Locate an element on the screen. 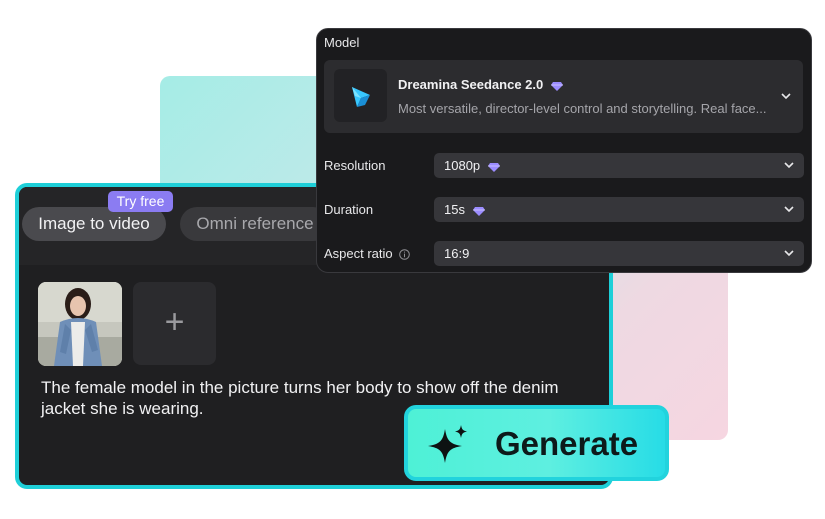 The image size is (825, 519). generate-button: Generate is located at coordinates (536, 443).